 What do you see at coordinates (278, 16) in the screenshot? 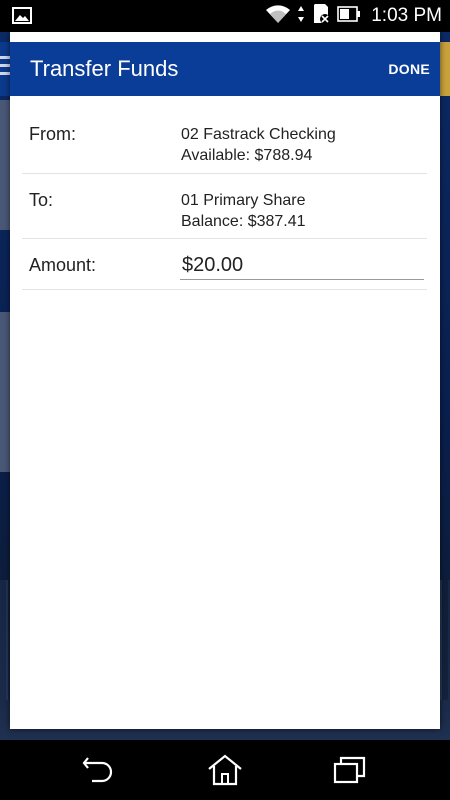
I see `wifi-icon` at bounding box center [278, 16].